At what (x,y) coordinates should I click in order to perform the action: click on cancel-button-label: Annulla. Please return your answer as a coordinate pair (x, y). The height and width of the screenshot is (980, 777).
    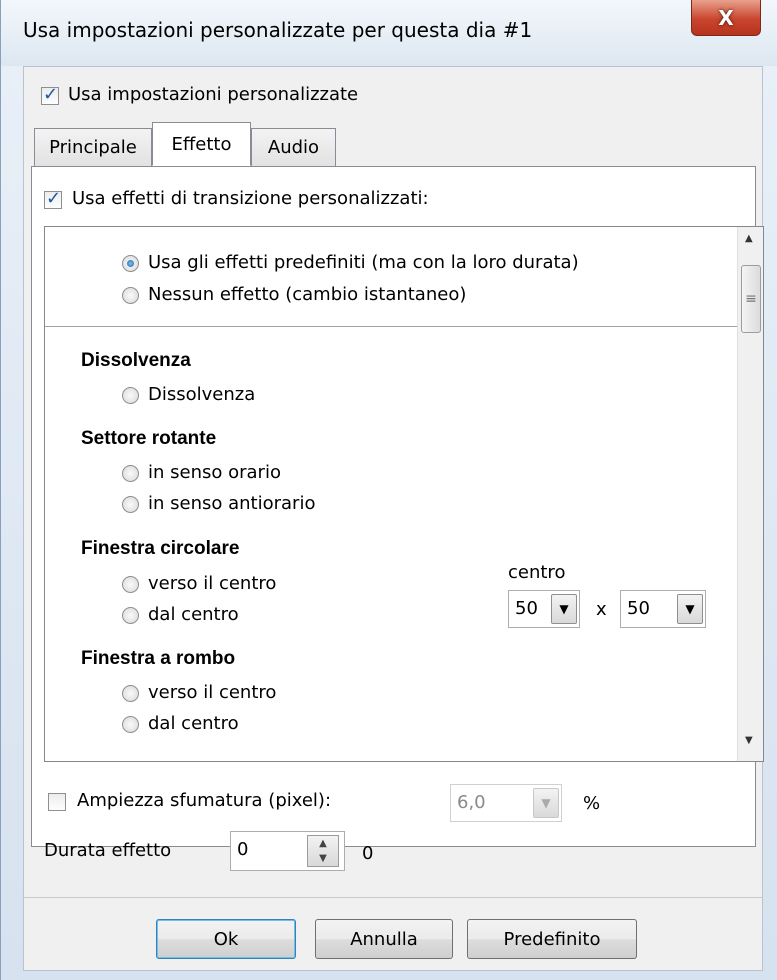
    Looking at the image, I should click on (384, 939).